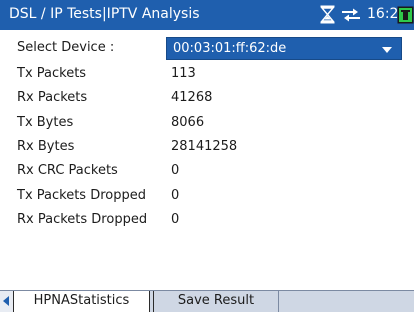 Image resolution: width=414 pixels, height=312 pixels. Describe the element at coordinates (327, 14) in the screenshot. I see `hourglass-icon` at that location.